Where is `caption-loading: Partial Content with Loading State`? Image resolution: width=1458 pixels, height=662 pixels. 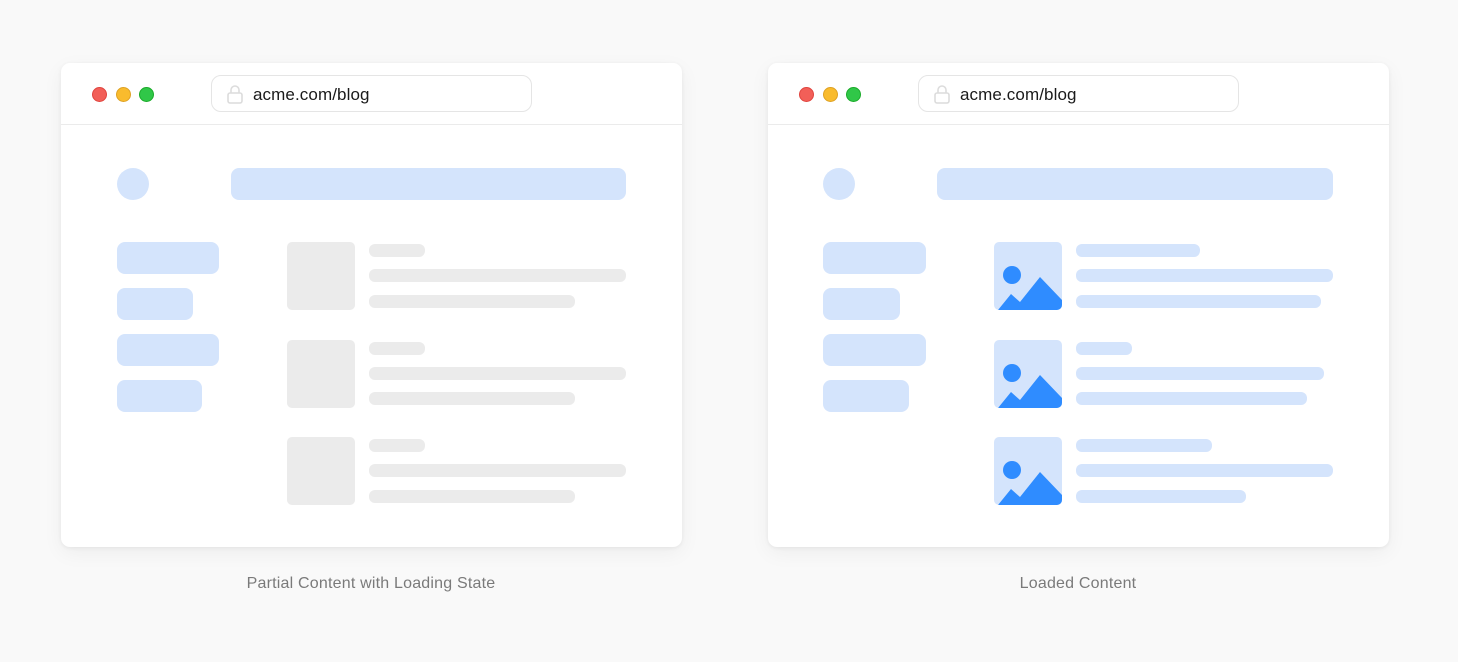 caption-loading: Partial Content with Loading State is located at coordinates (371, 583).